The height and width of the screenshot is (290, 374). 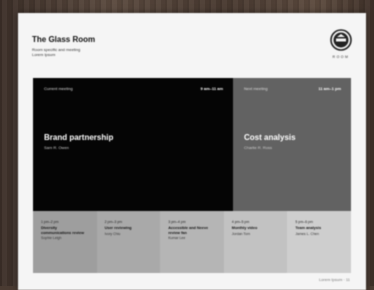 I want to click on slot-time: 3 pm–4 pm, so click(x=177, y=222).